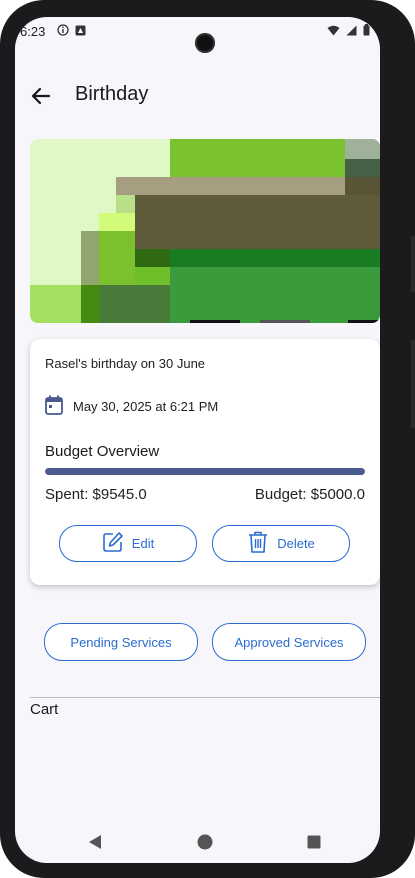 This screenshot has height=878, width=415. I want to click on system-nav-bar, so click(197, 843).